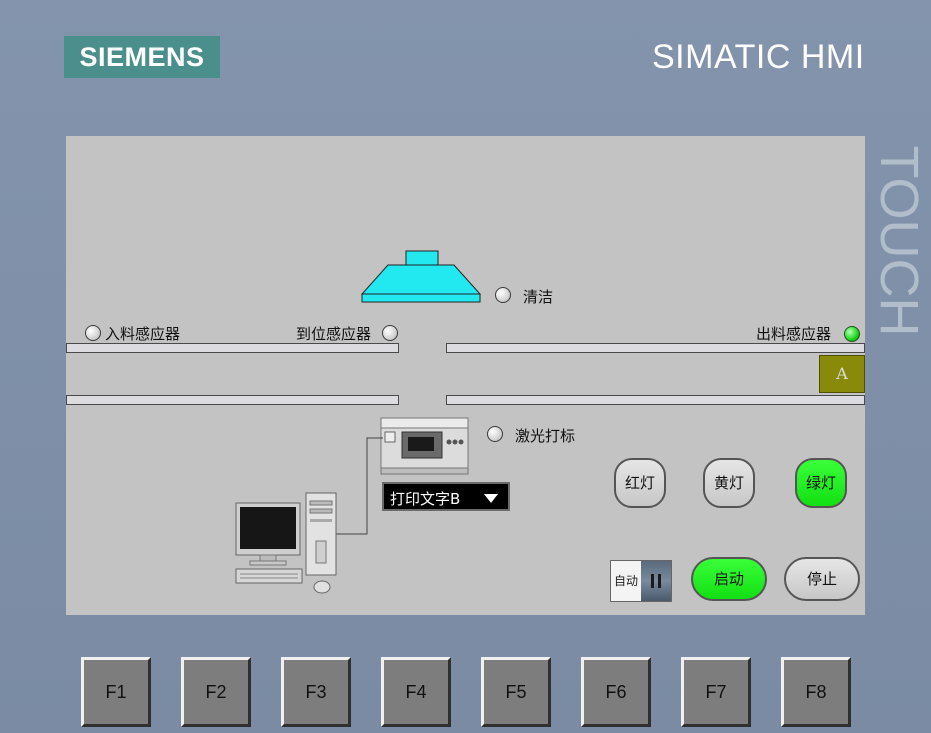 The height and width of the screenshot is (733, 931). What do you see at coordinates (425, 499) in the screenshot?
I see `print-text-value: 打印文字B` at bounding box center [425, 499].